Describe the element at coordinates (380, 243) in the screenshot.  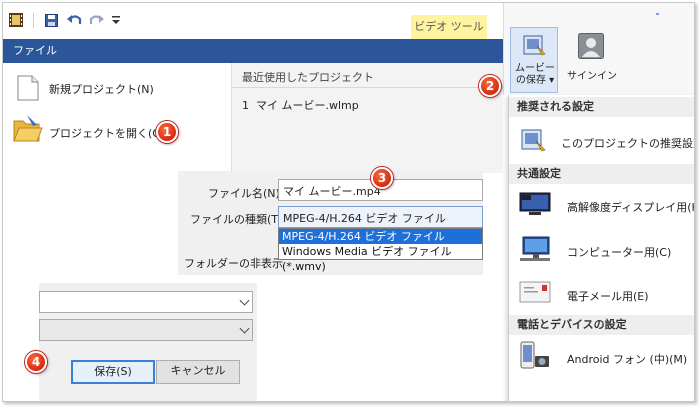
I see `filetype-option-mp4: MPEG-4/H.264 ビデオ ファイル (*.mp4)` at that location.